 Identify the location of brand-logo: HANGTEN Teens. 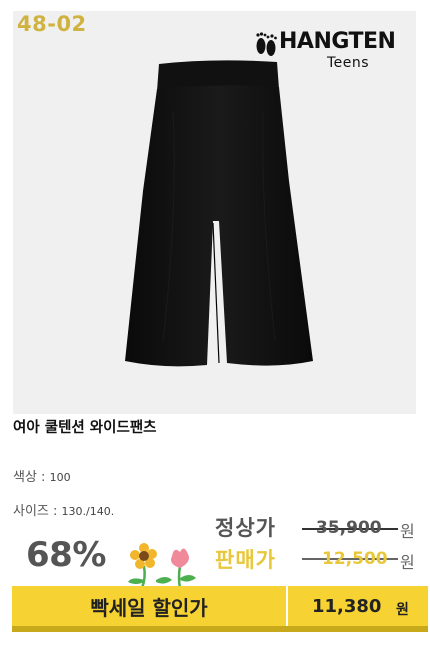
(330, 49).